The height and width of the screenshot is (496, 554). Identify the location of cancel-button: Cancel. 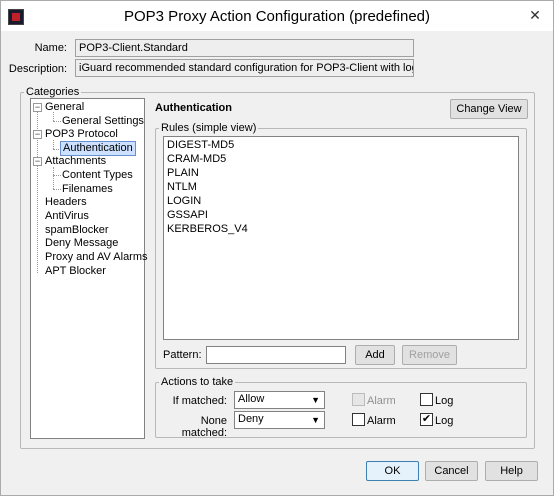
(451, 471).